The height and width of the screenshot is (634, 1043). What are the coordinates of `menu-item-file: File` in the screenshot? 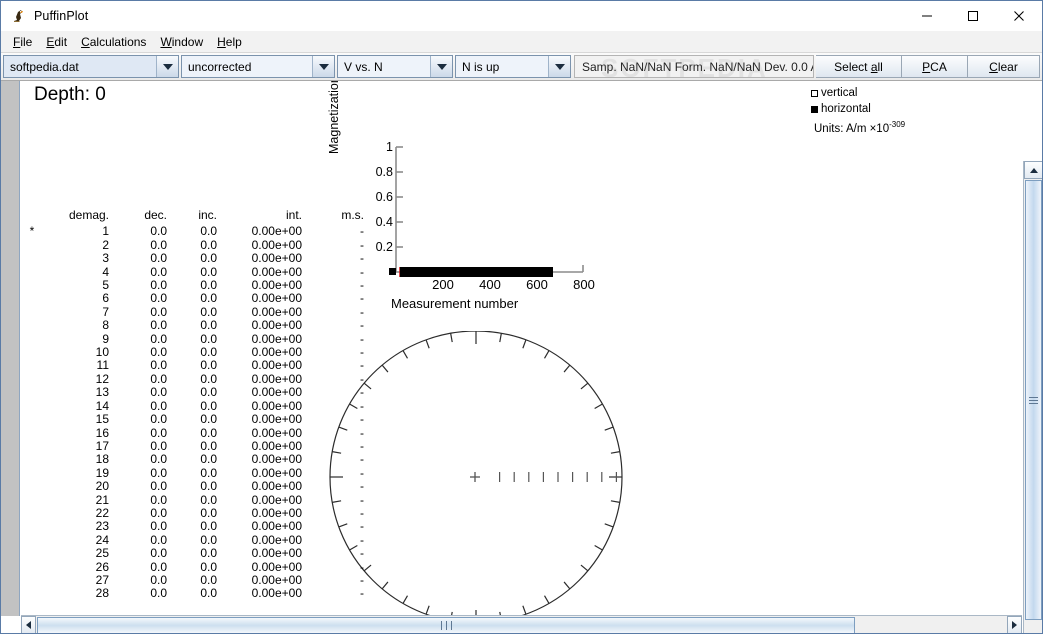 It's located at (22, 42).